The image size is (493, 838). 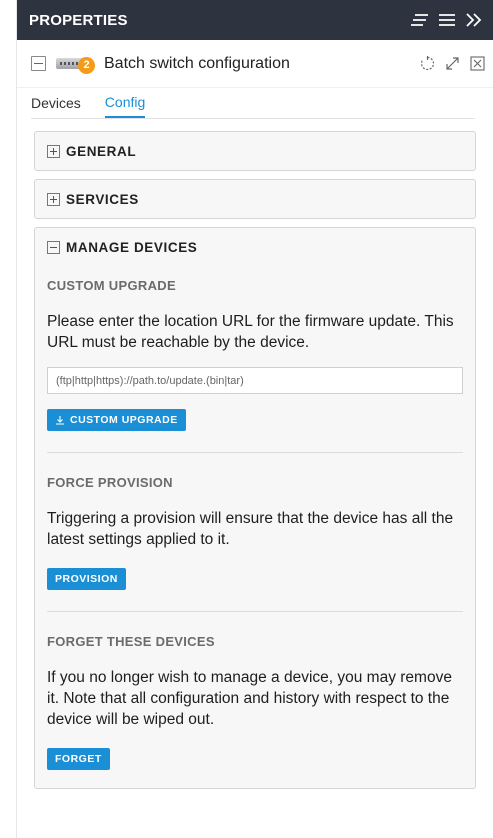 I want to click on expand-icon, so click(x=452, y=64).